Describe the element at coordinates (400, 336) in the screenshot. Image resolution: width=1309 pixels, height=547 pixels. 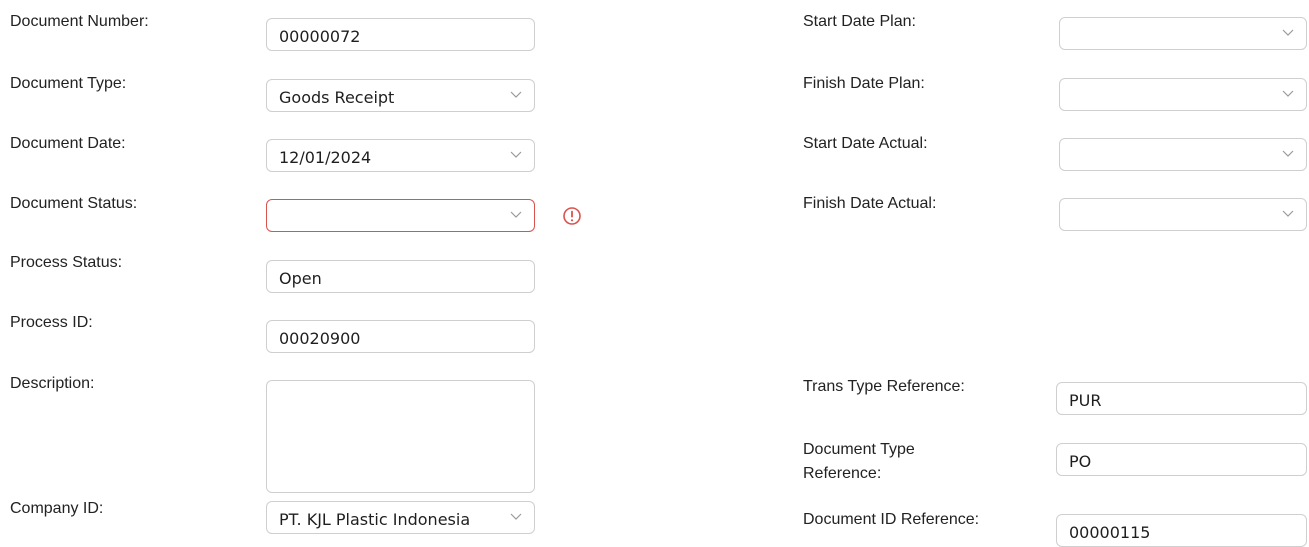
I see `process-id-field: 00020900` at that location.